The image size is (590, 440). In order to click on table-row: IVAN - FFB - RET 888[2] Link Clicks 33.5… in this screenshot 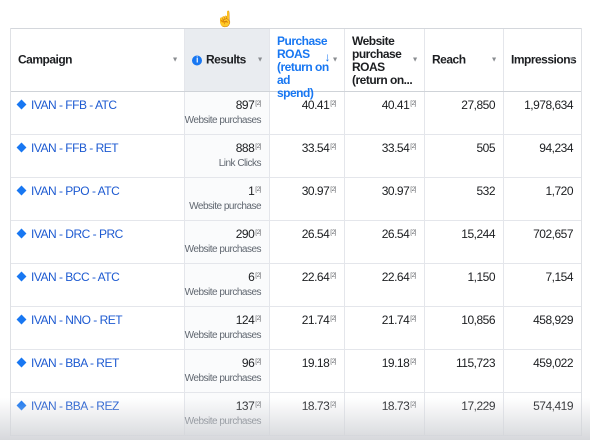, I will do `click(296, 156)`.